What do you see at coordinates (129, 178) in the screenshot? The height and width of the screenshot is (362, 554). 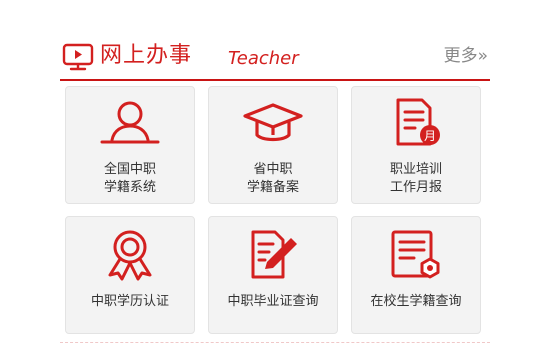 I see `service-label: 全国中职 学籍系统` at bounding box center [129, 178].